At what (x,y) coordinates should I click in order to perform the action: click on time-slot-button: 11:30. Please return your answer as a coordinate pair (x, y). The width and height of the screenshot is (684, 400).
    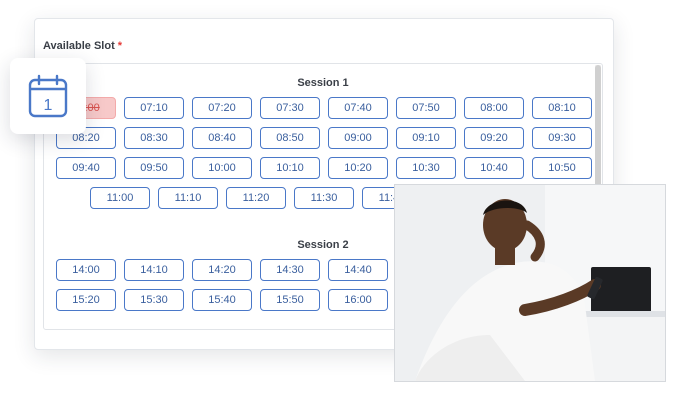
    Looking at the image, I should click on (324, 198).